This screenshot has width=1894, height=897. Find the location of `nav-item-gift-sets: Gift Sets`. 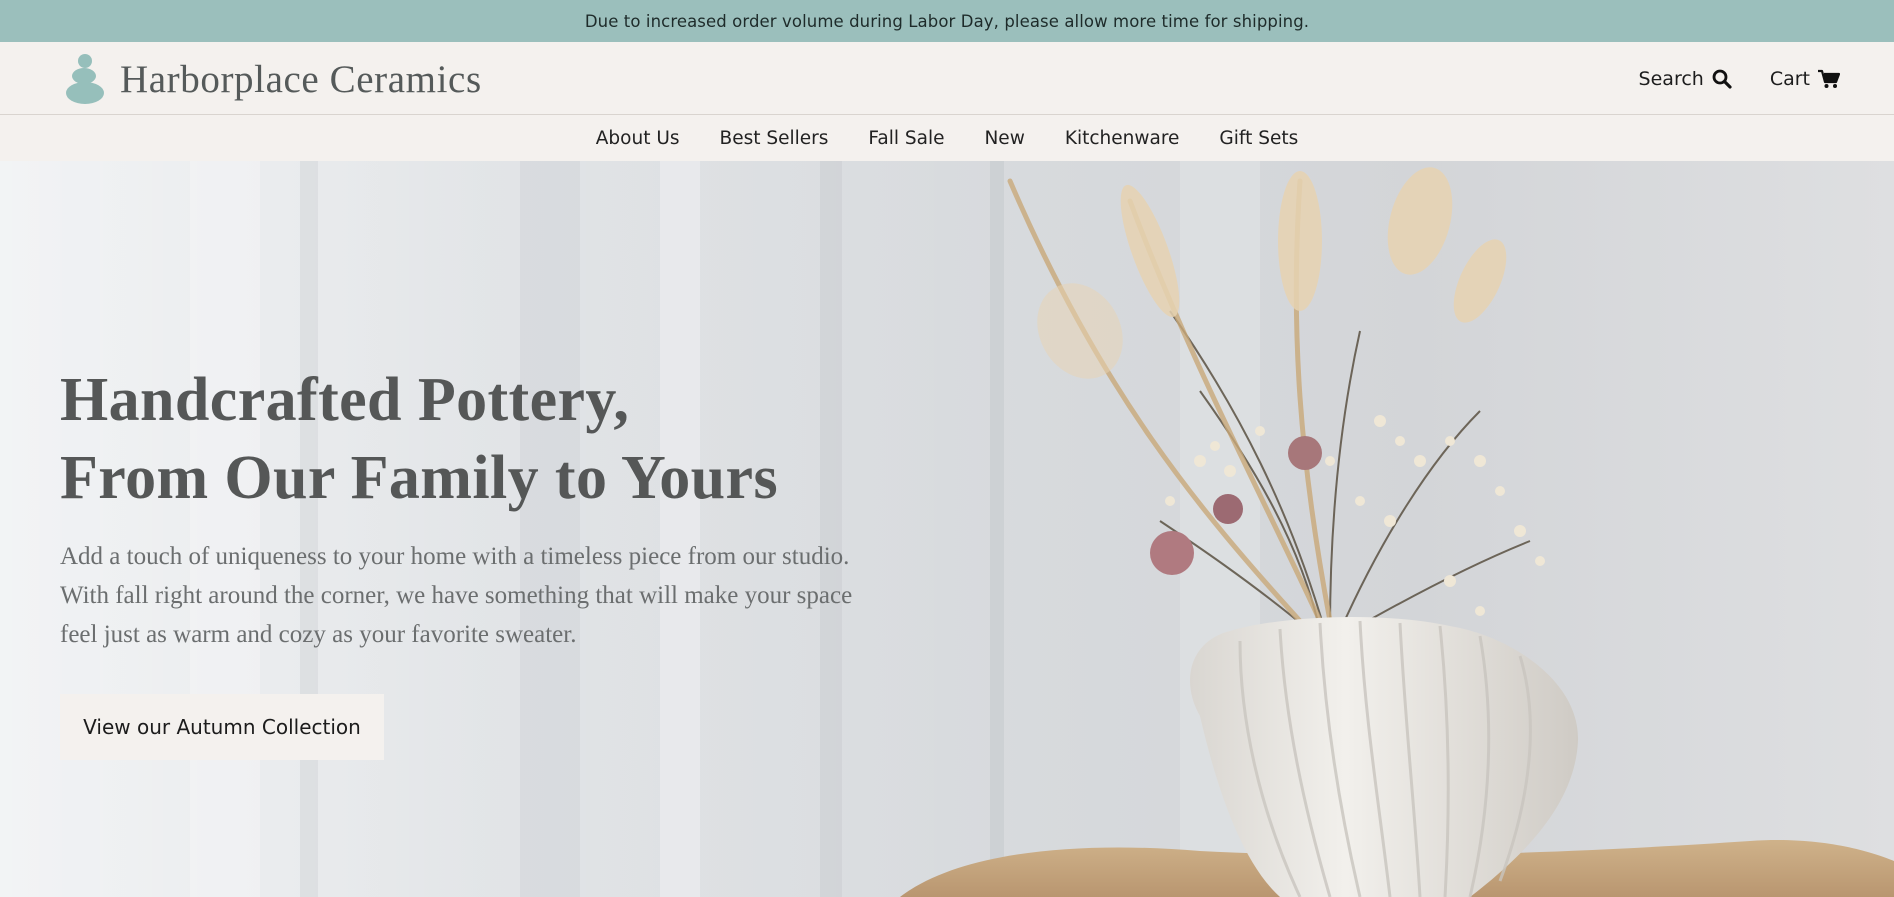

nav-item-gift-sets: Gift Sets is located at coordinates (1258, 138).